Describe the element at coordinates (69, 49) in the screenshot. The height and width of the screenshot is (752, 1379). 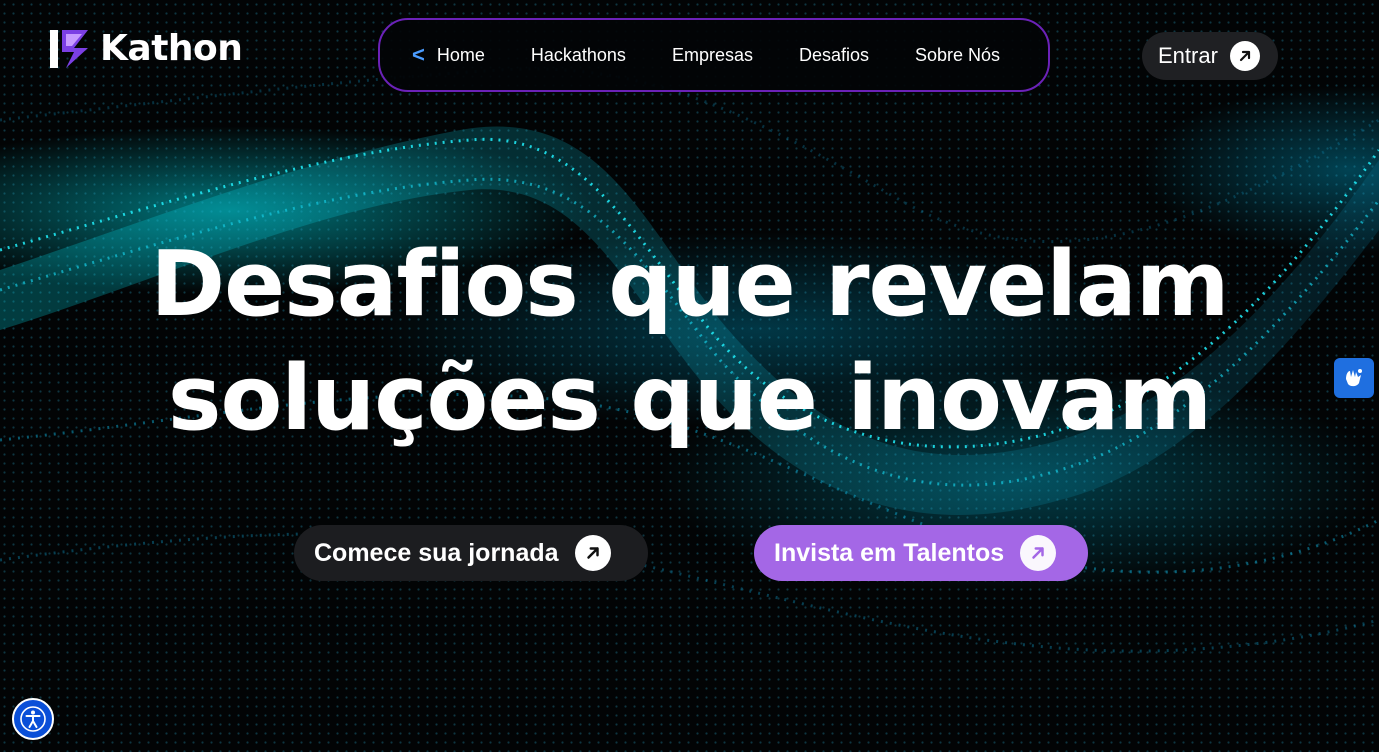
I see `kathon-logo-icon` at that location.